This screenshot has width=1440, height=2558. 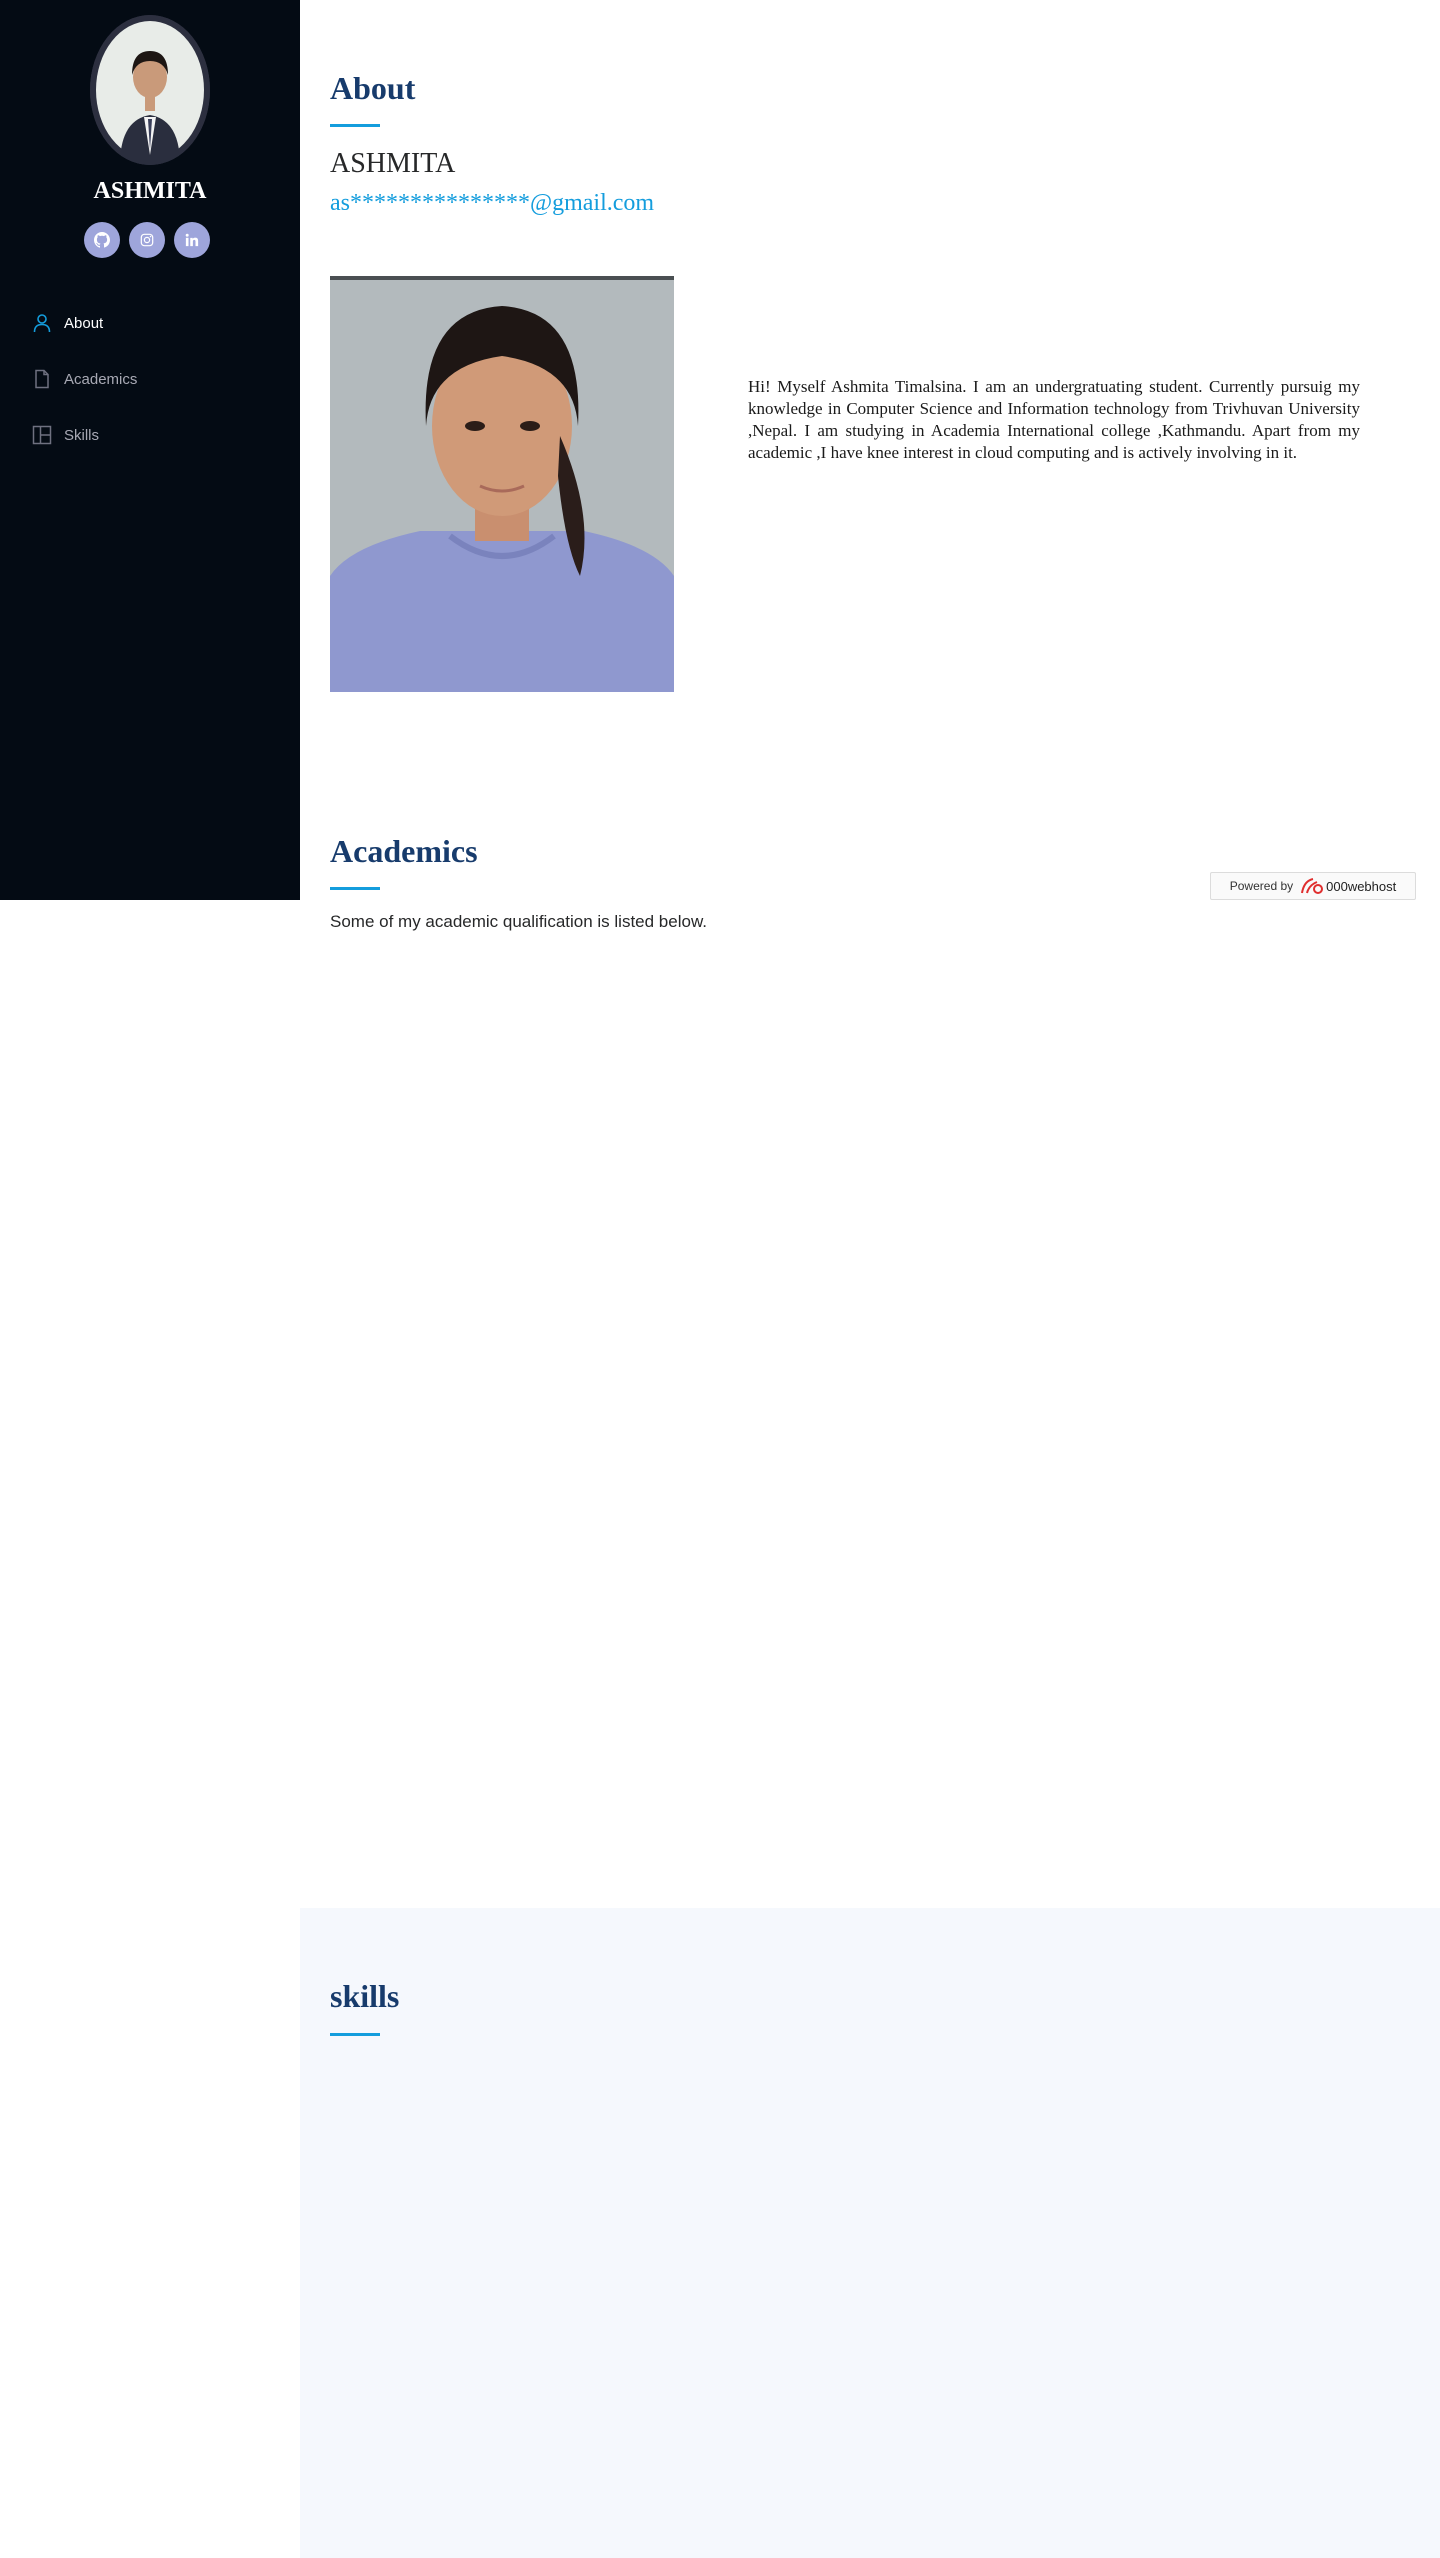 I want to click on instagram-link, so click(x=147, y=240).